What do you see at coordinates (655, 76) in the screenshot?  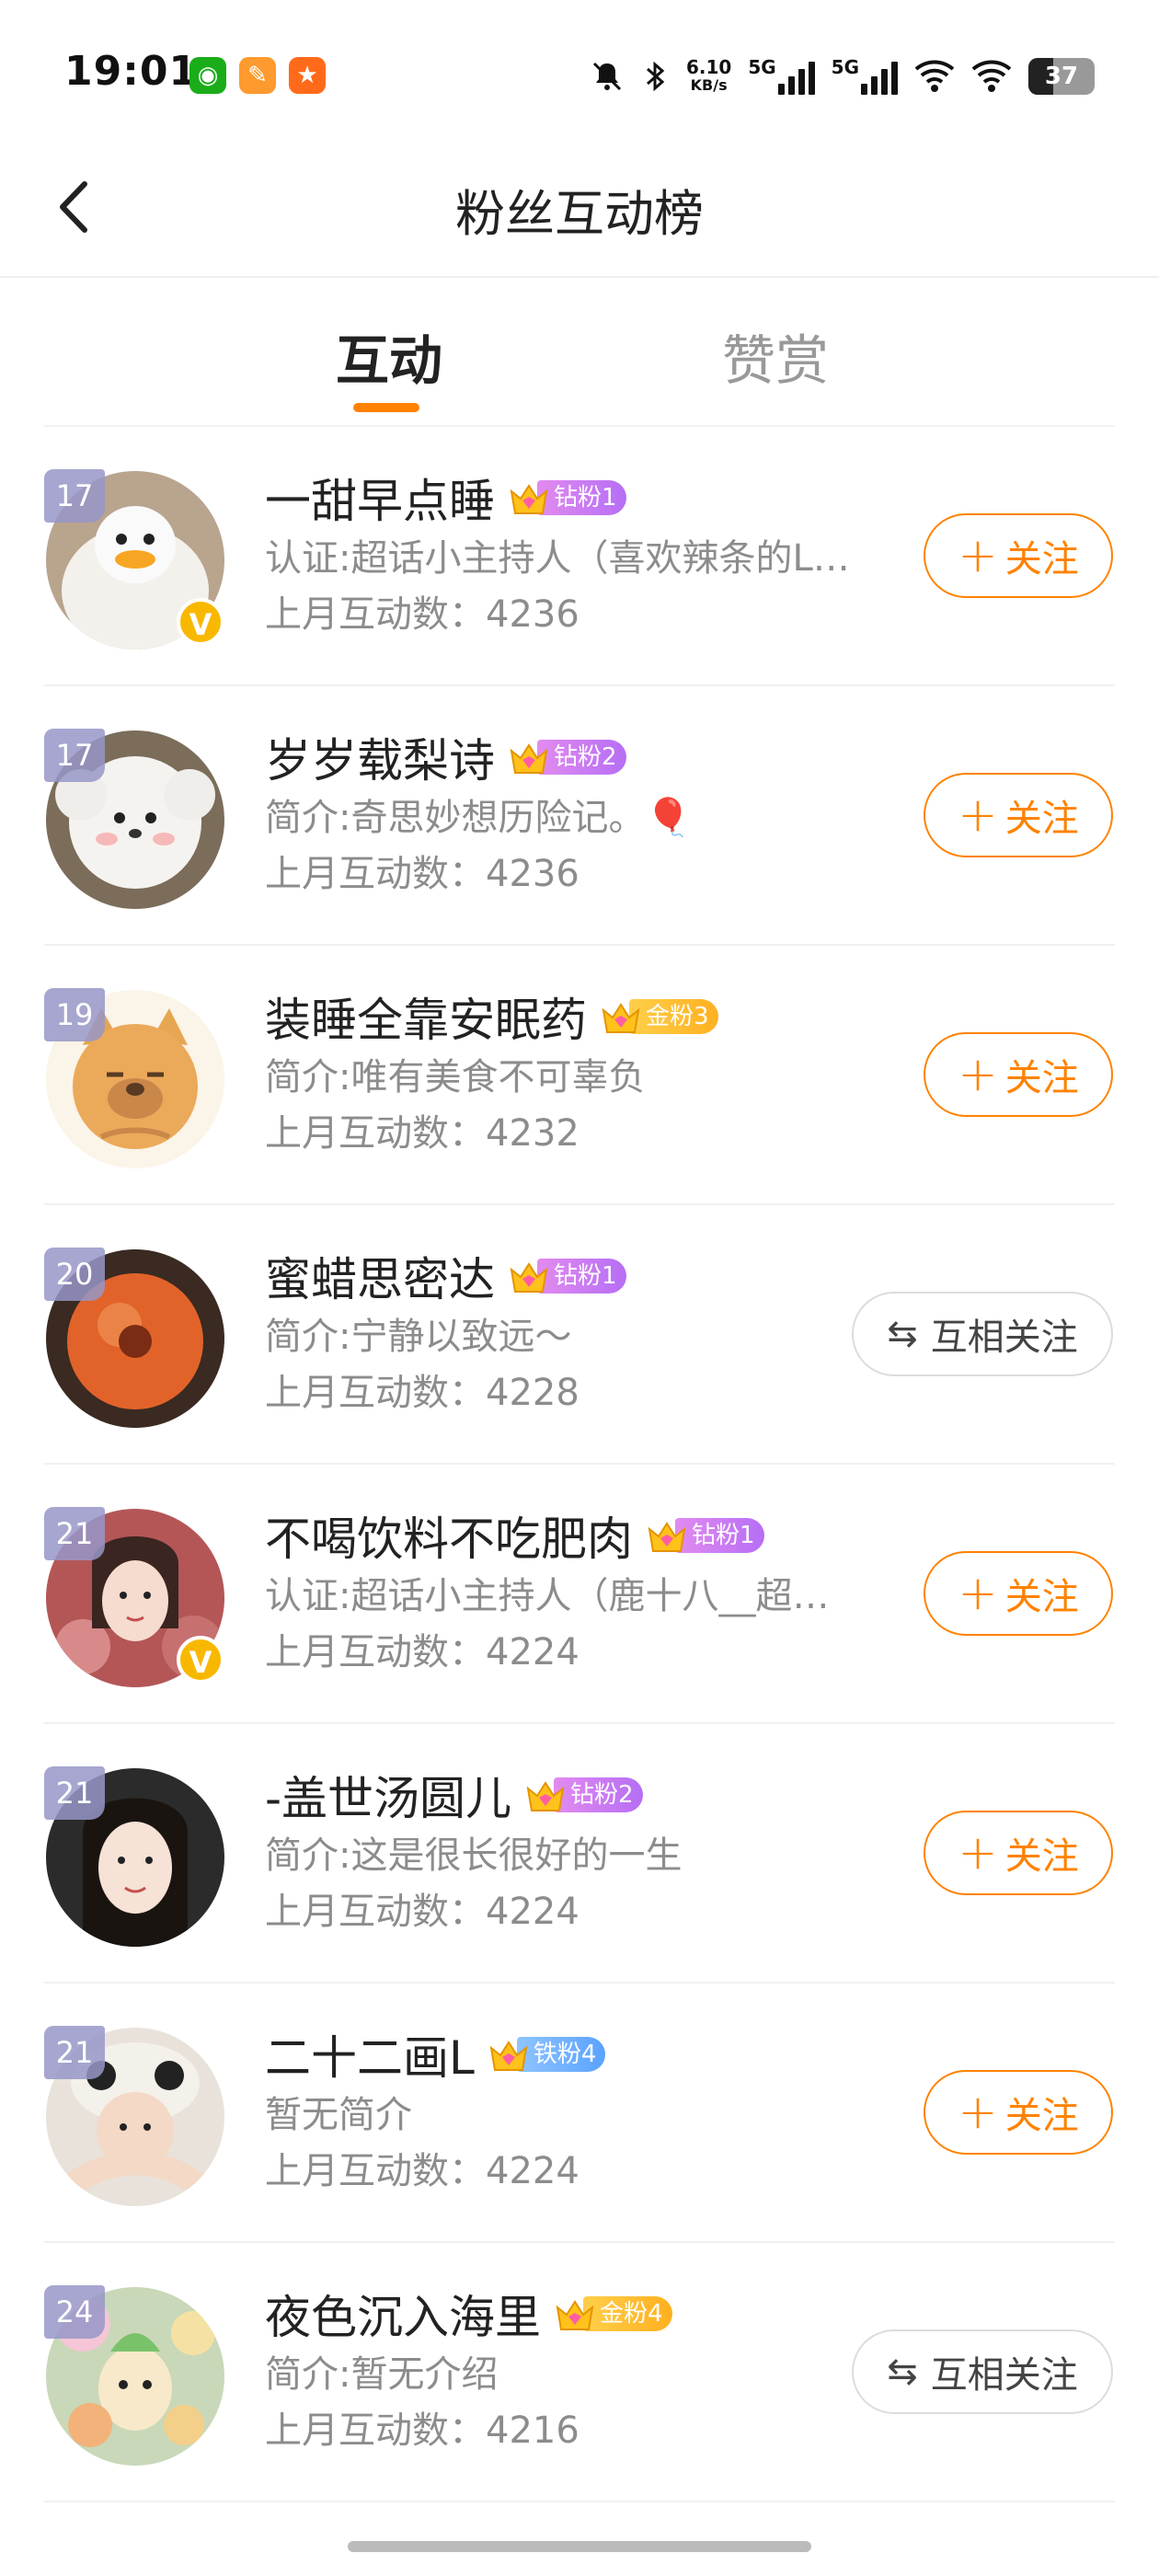 I see `bluetooth-icon` at bounding box center [655, 76].